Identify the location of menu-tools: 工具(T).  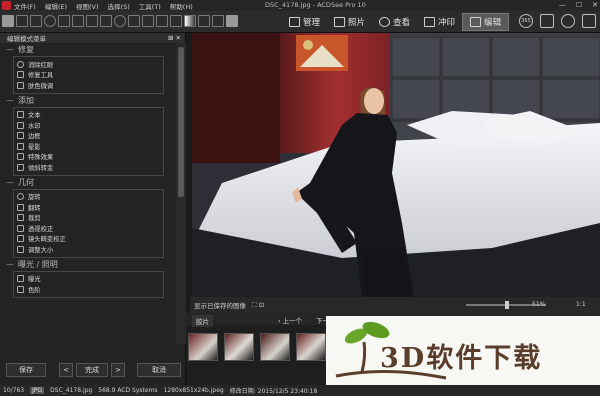
(150, 6).